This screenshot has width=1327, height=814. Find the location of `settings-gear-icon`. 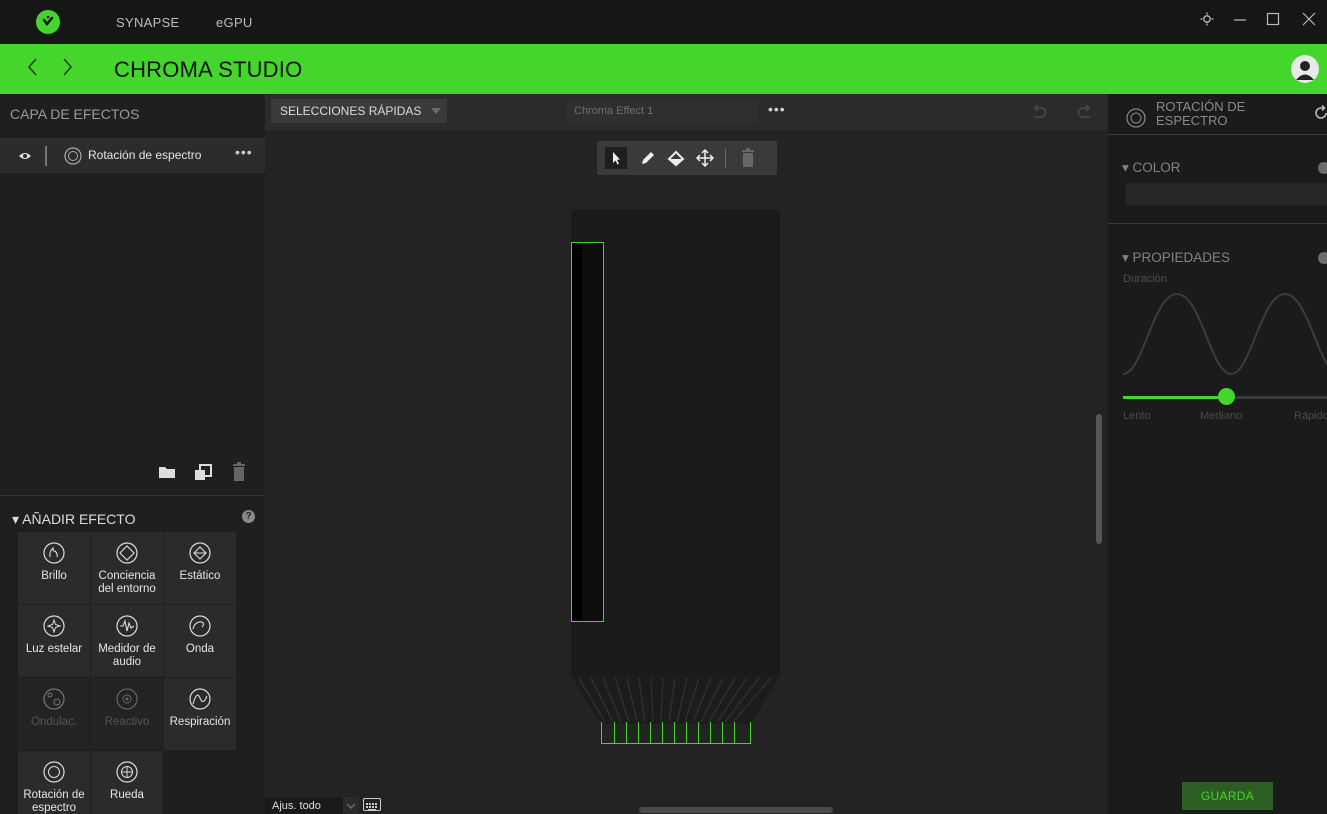

settings-gear-icon is located at coordinates (1207, 22).